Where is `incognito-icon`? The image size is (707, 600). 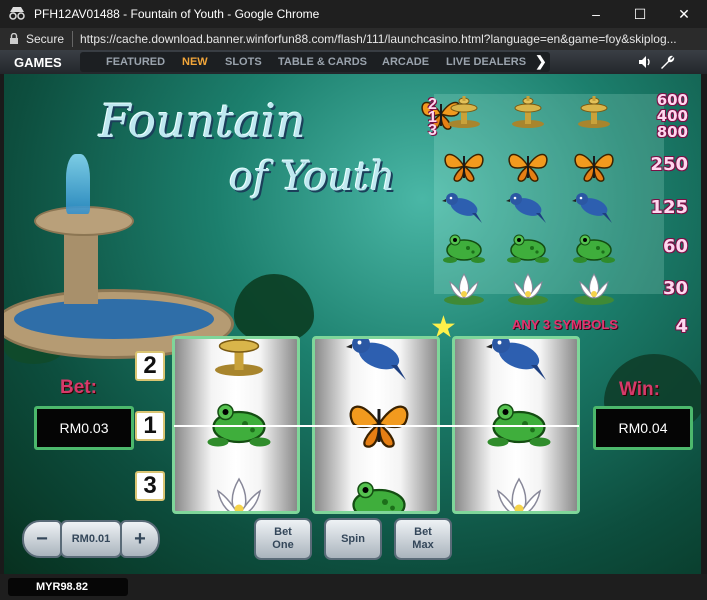
incognito-icon is located at coordinates (17, 13).